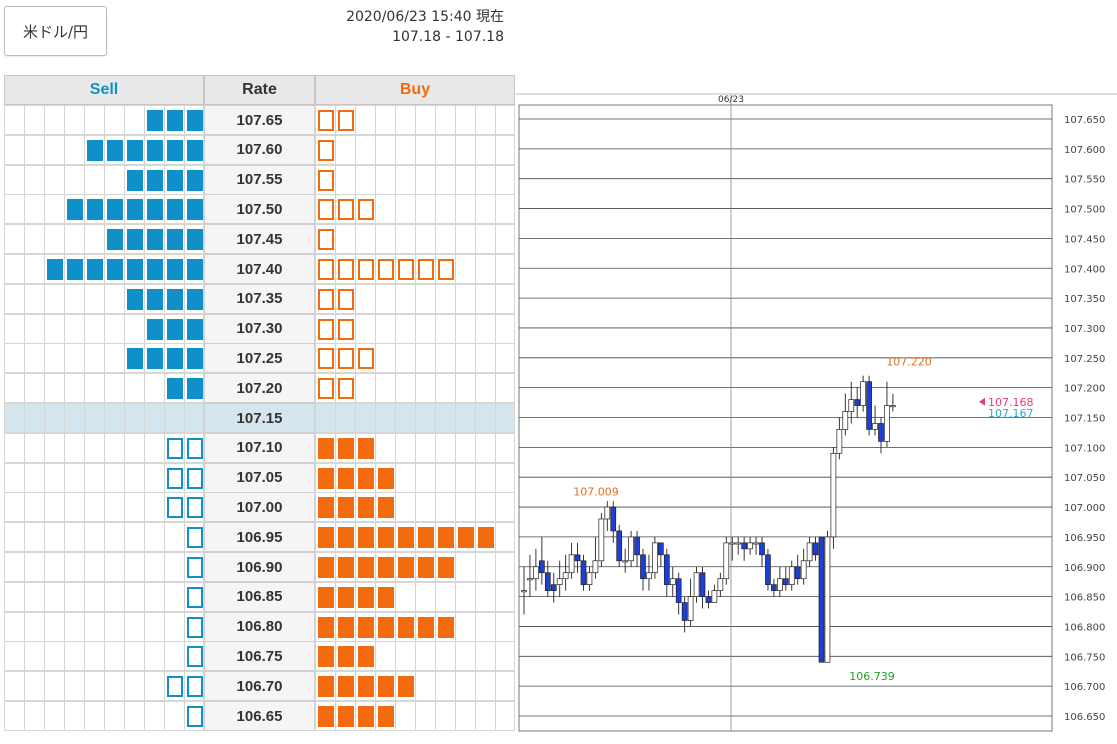 The height and width of the screenshot is (744, 1117). Describe the element at coordinates (104, 269) in the screenshot. I see `sell-bar-area` at that location.